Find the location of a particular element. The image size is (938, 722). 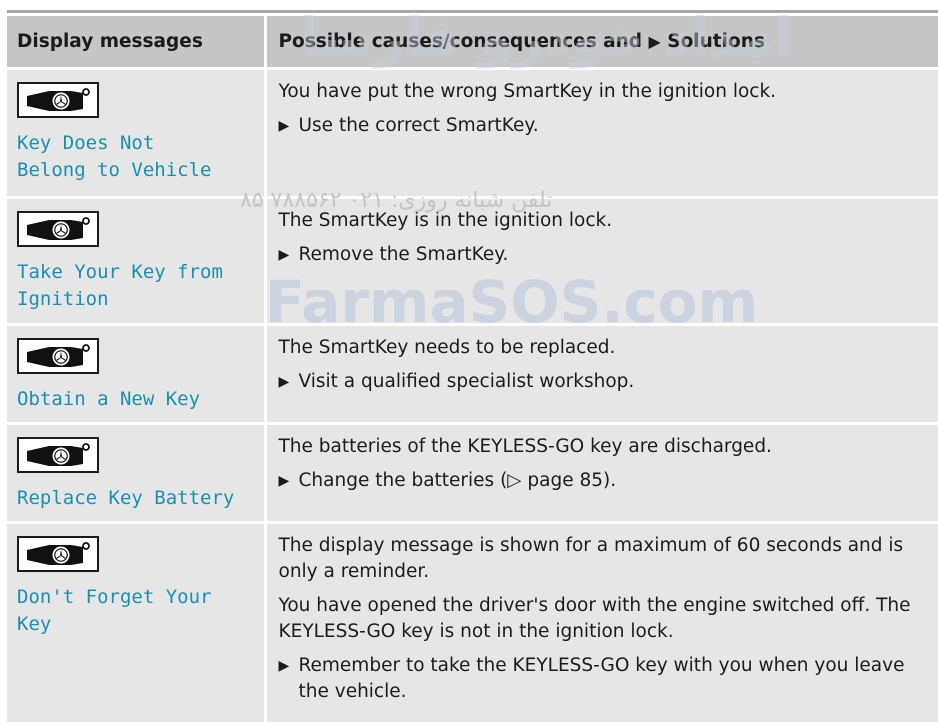

display-message-text: Obtain a New Key is located at coordinates (140, 399).